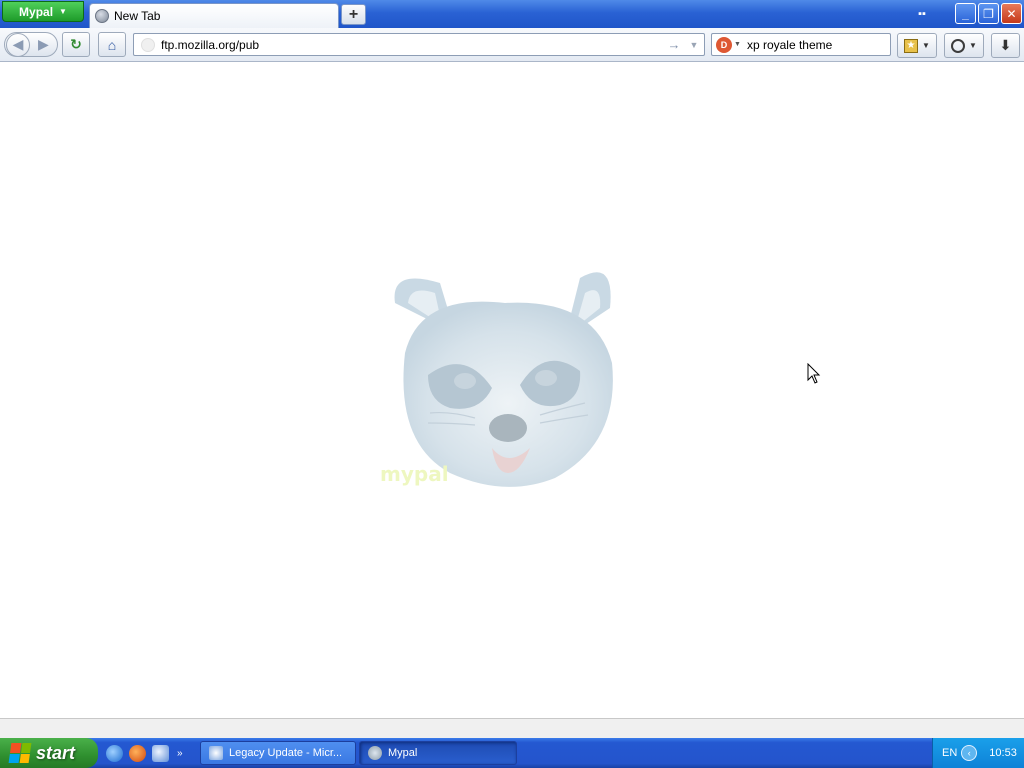 The image size is (1024, 768). I want to click on tab-new-tab: New Tab, so click(214, 15).